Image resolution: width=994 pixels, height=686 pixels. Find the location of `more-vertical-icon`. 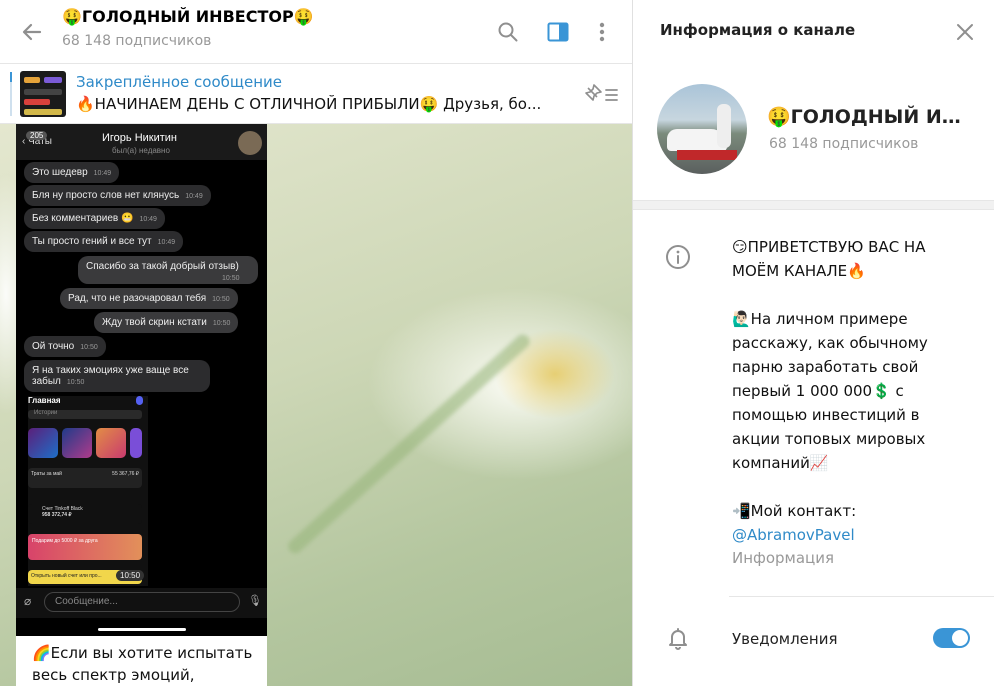

more-vertical-icon is located at coordinates (602, 32).